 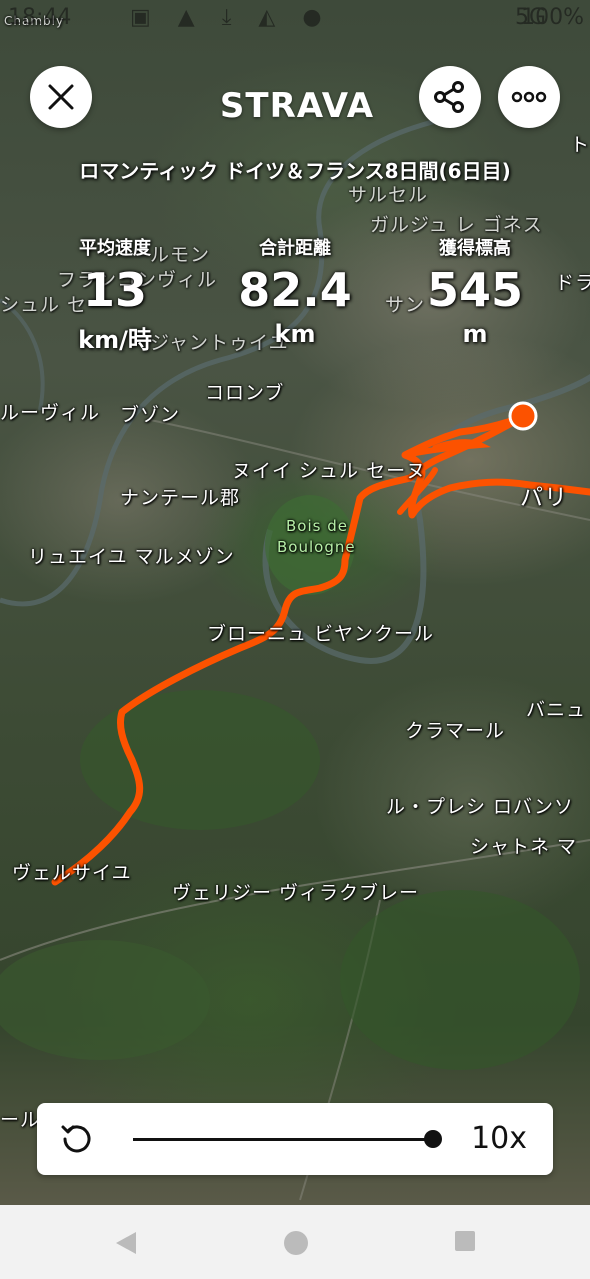 I want to click on home-icon, so click(x=296, y=1243).